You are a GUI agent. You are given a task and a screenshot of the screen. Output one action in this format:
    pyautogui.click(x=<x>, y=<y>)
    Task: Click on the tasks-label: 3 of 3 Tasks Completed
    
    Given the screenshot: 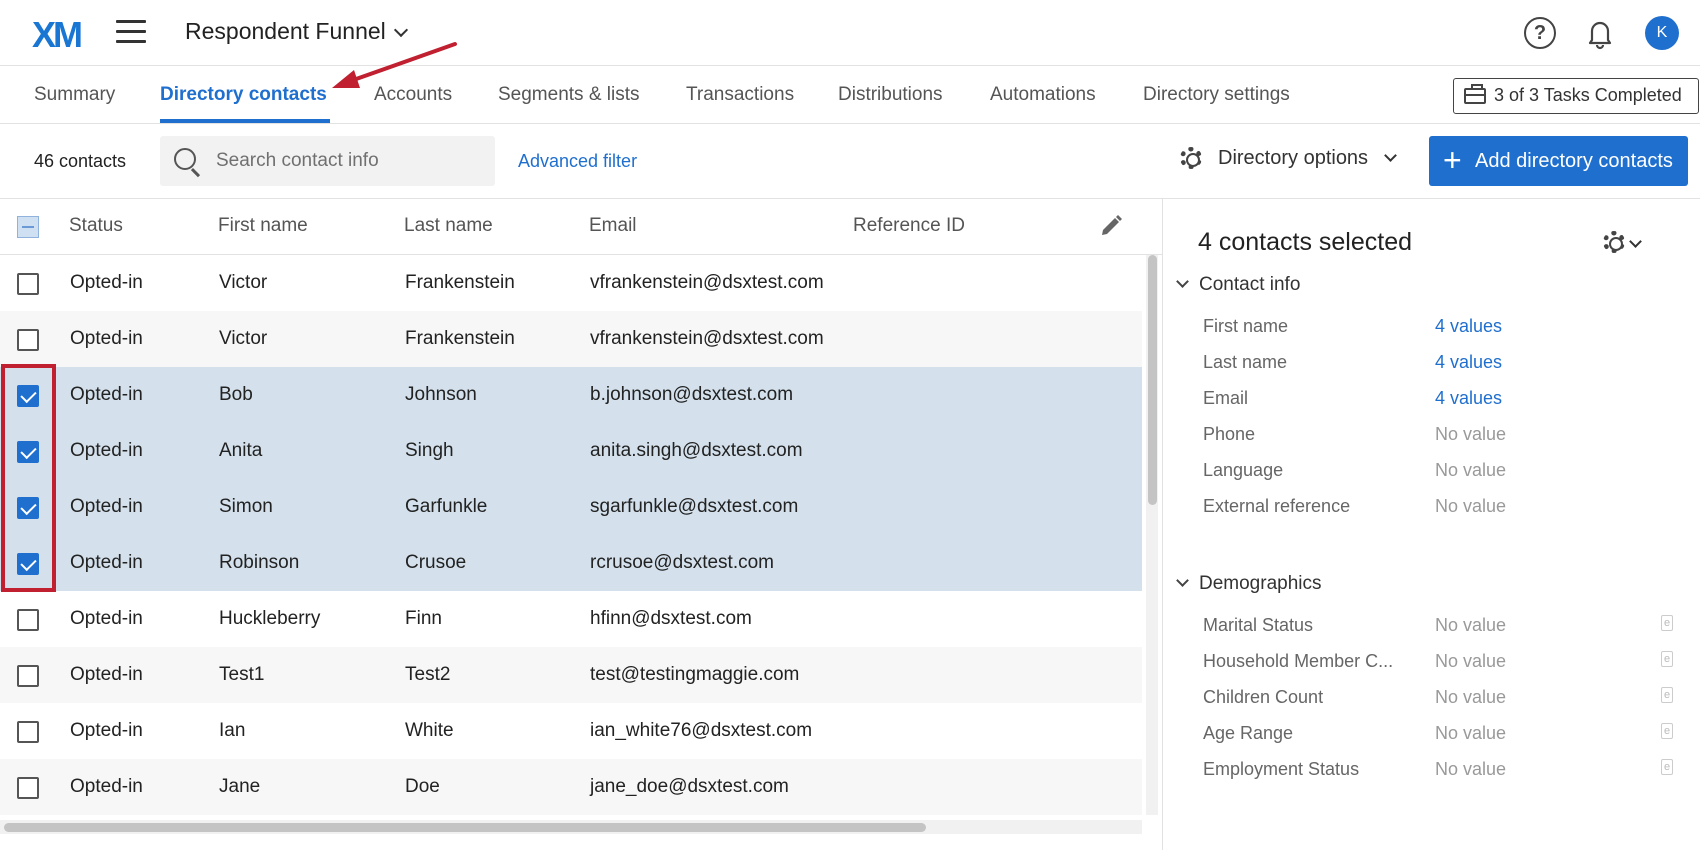 What is the action you would take?
    pyautogui.click(x=1588, y=95)
    